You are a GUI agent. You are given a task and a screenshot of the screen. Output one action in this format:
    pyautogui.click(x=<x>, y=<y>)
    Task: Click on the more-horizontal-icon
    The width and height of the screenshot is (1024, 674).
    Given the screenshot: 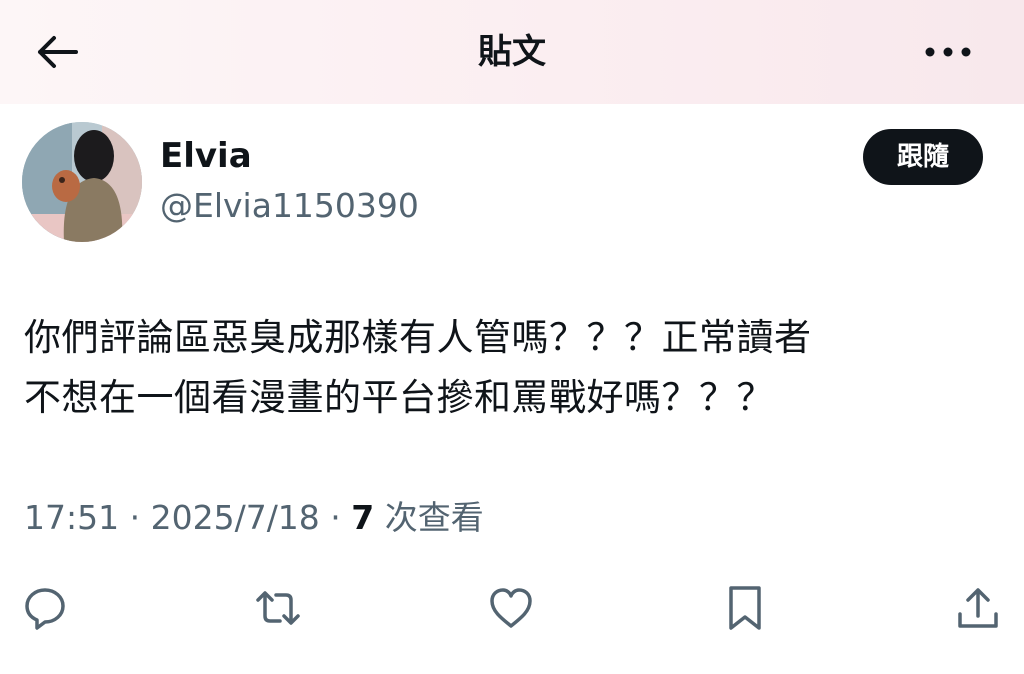 What is the action you would take?
    pyautogui.click(x=948, y=52)
    